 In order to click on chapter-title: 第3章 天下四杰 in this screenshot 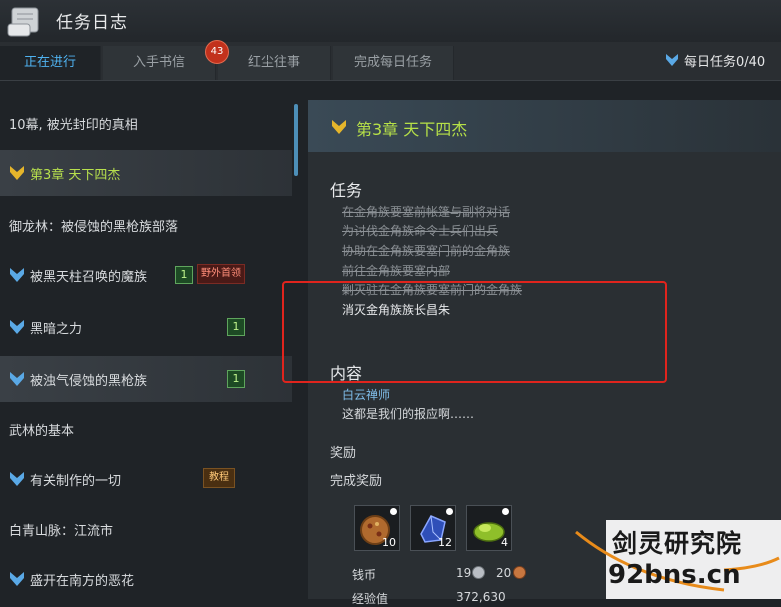, I will do `click(412, 129)`.